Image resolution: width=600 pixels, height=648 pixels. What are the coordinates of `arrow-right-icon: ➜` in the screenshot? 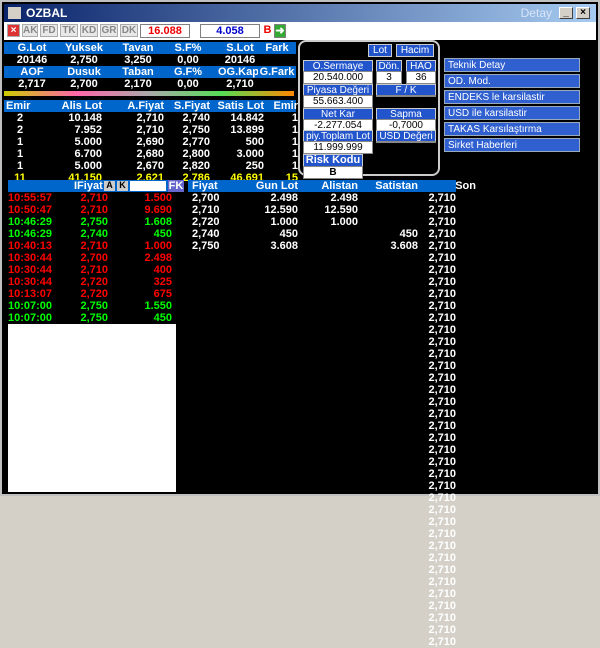 It's located at (280, 31).